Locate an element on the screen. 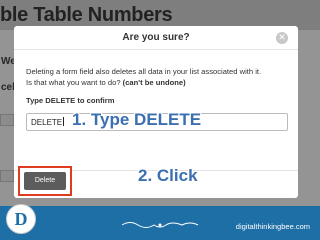  close-icon: ✕ is located at coordinates (282, 38).